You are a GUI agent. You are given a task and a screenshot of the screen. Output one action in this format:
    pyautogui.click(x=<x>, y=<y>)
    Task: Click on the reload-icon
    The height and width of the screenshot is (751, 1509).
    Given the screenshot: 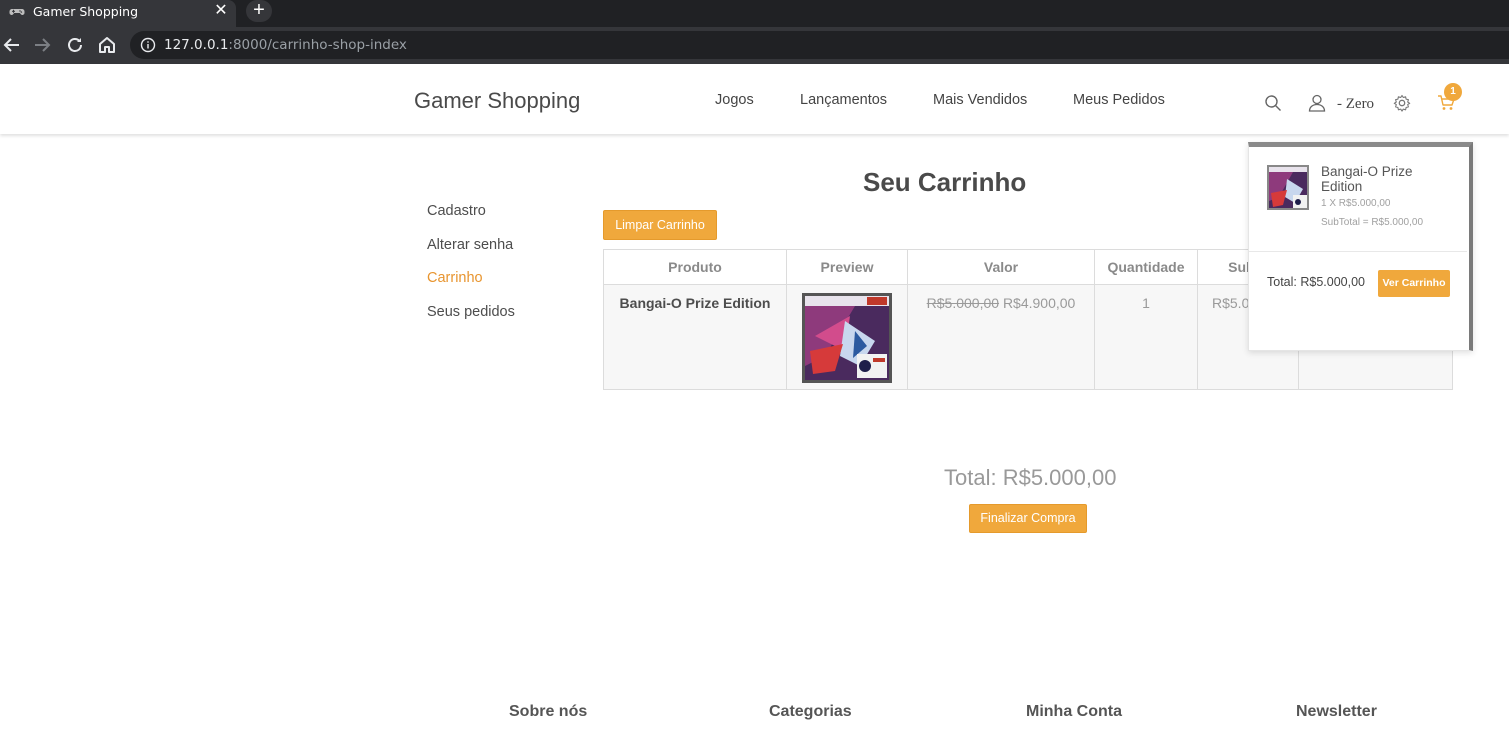 What is the action you would take?
    pyautogui.click(x=75, y=45)
    